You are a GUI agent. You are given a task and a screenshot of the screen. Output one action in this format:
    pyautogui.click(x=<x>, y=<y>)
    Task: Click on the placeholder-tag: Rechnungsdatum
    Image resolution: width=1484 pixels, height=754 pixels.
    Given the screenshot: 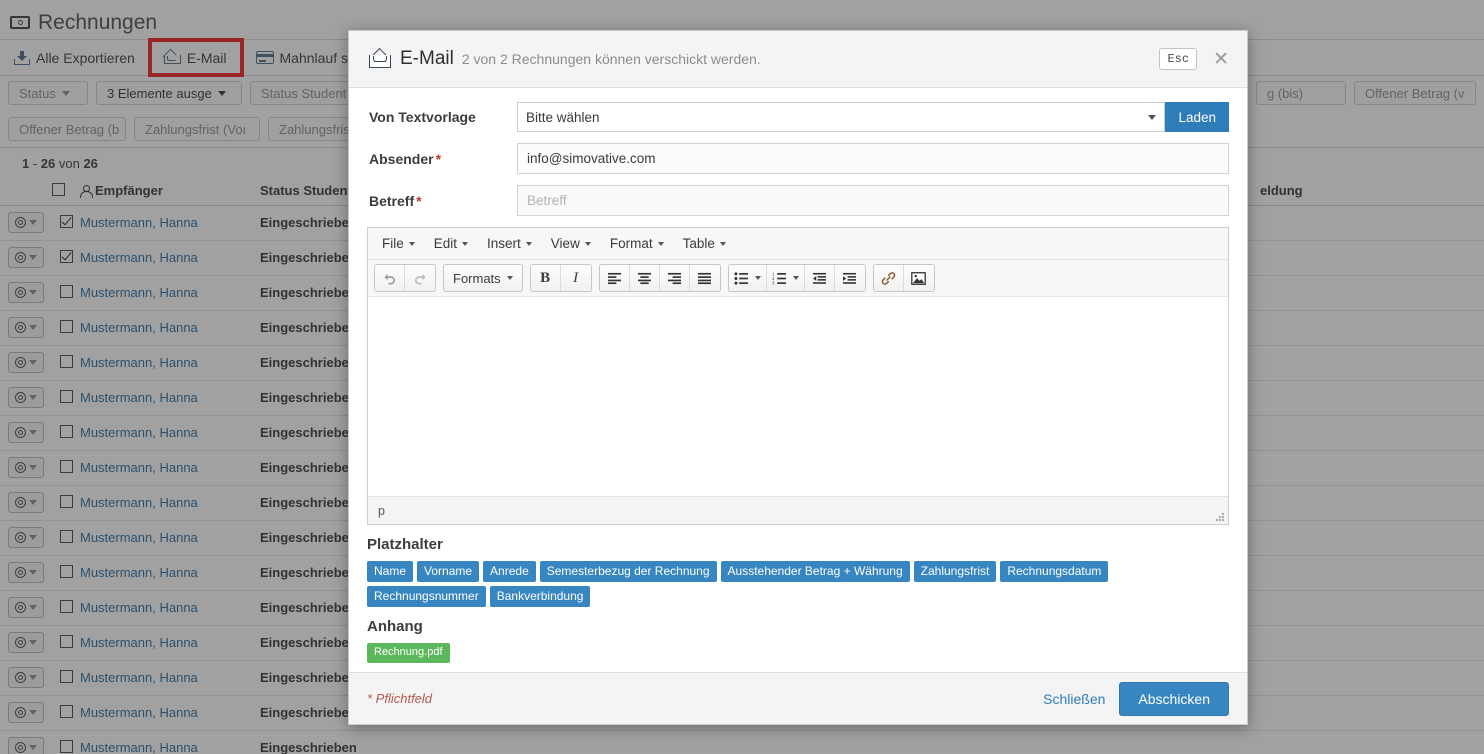 What is the action you would take?
    pyautogui.click(x=1054, y=571)
    